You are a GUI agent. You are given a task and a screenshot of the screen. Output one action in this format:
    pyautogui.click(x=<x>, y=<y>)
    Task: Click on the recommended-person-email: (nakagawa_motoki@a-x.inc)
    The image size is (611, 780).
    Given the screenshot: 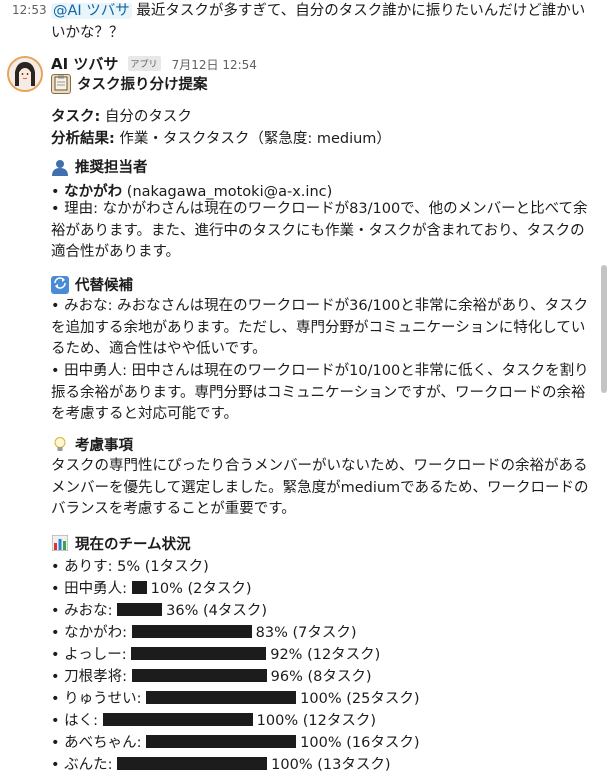 What is the action you would take?
    pyautogui.click(x=227, y=192)
    